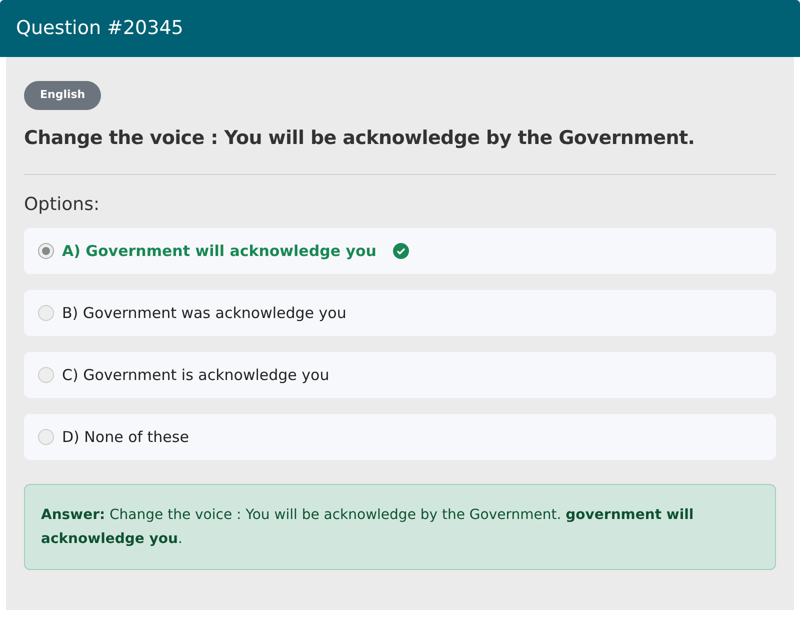 This screenshot has width=800, height=641. What do you see at coordinates (400, 313) in the screenshot?
I see `option-row: B) Government was acknowledge you` at bounding box center [400, 313].